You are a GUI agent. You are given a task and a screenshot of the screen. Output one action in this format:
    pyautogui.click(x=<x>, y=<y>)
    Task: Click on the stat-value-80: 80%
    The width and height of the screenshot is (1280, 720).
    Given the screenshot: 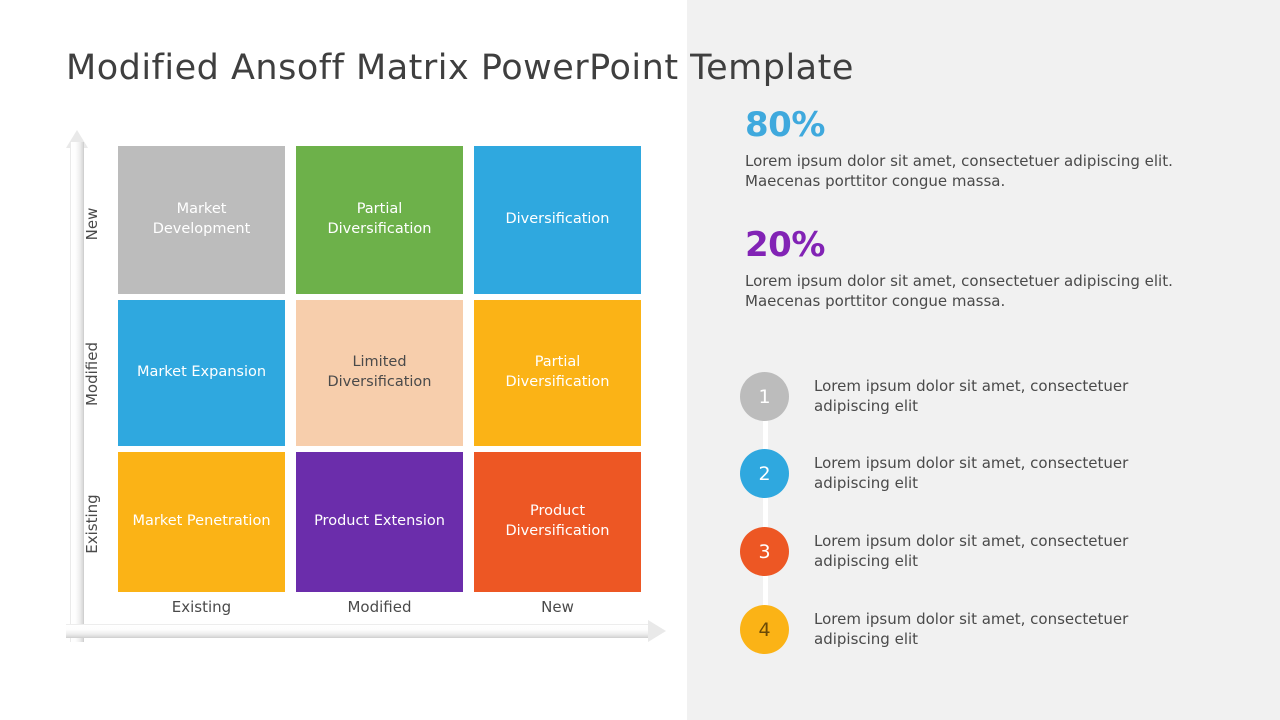 What is the action you would take?
    pyautogui.click(x=785, y=125)
    